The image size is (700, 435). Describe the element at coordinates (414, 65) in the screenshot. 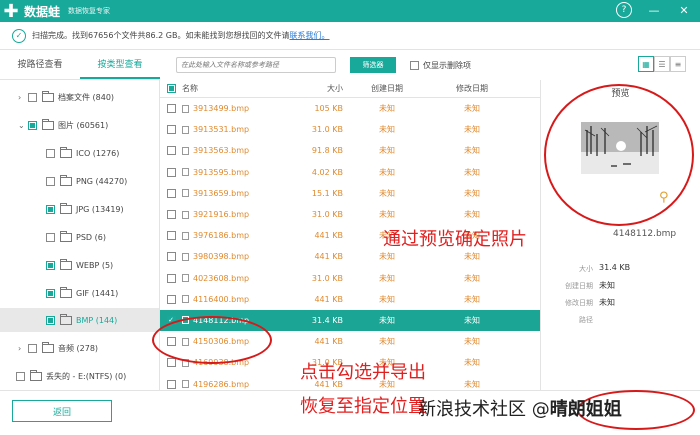

I see `deleted-only-checkbox` at that location.